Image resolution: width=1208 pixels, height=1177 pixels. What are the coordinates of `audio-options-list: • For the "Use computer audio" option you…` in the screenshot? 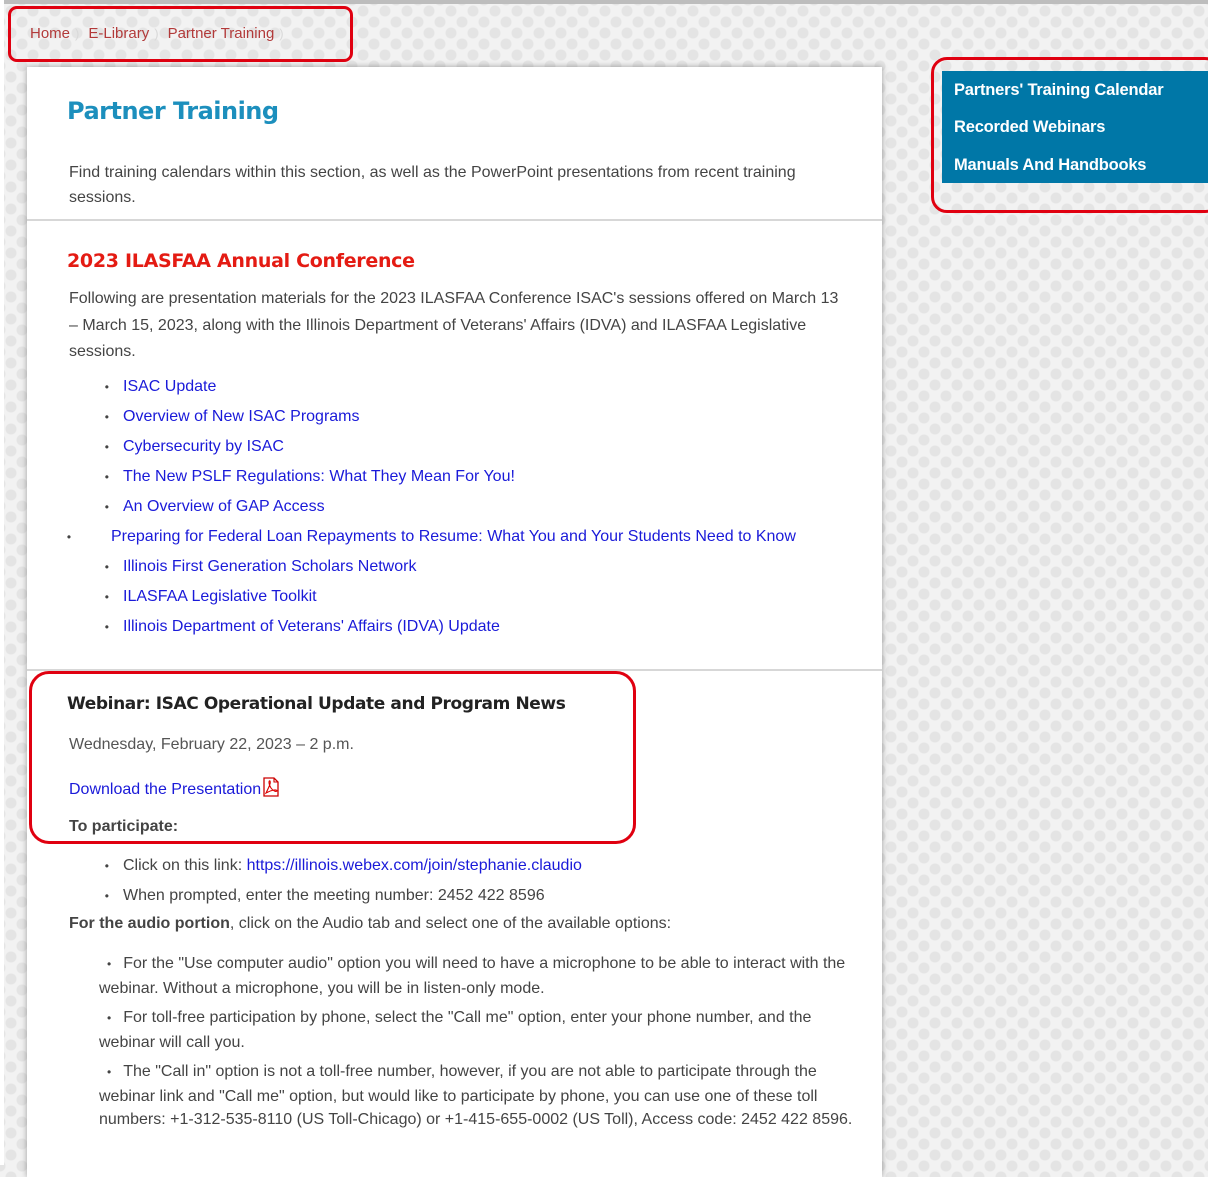 It's located at (479, 1045).